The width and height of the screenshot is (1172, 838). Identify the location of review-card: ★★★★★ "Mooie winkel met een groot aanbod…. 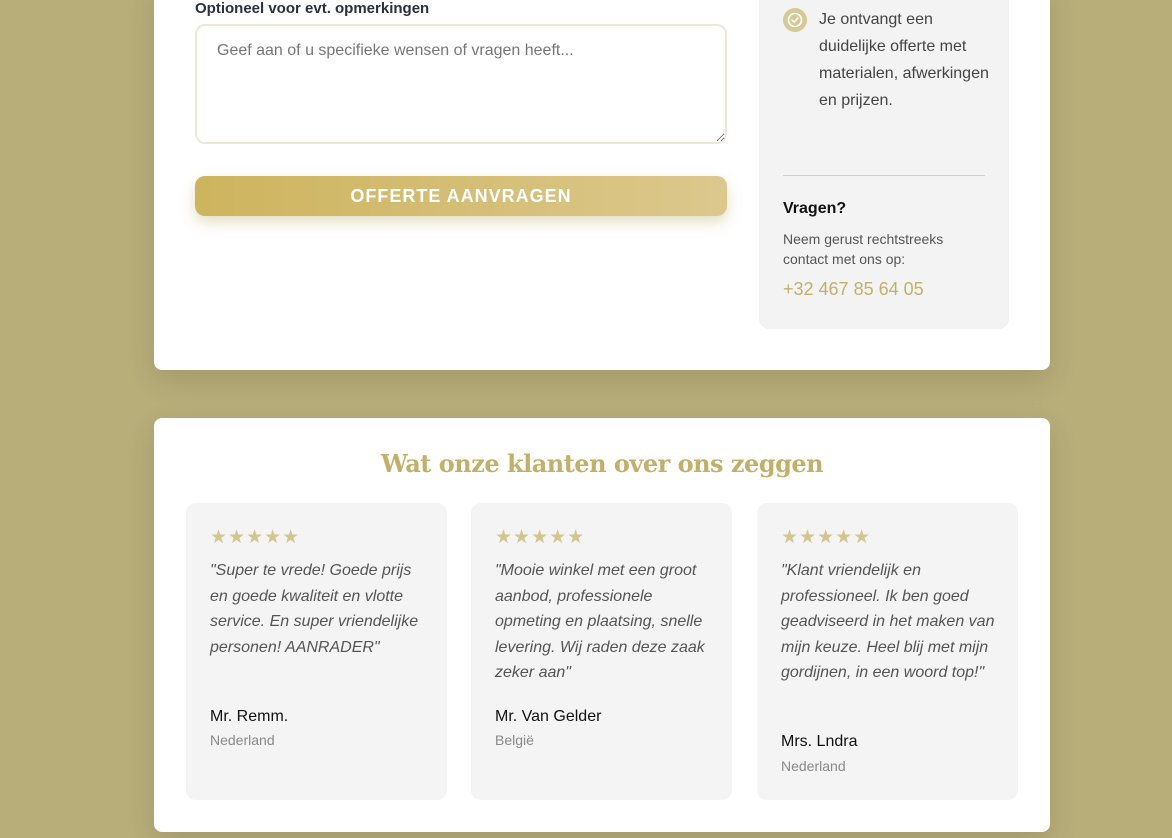
(601, 651).